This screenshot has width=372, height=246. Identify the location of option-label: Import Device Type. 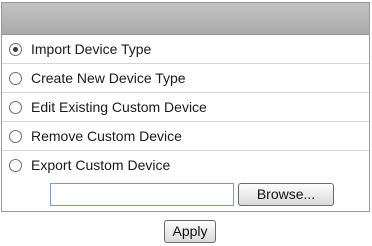
(91, 49).